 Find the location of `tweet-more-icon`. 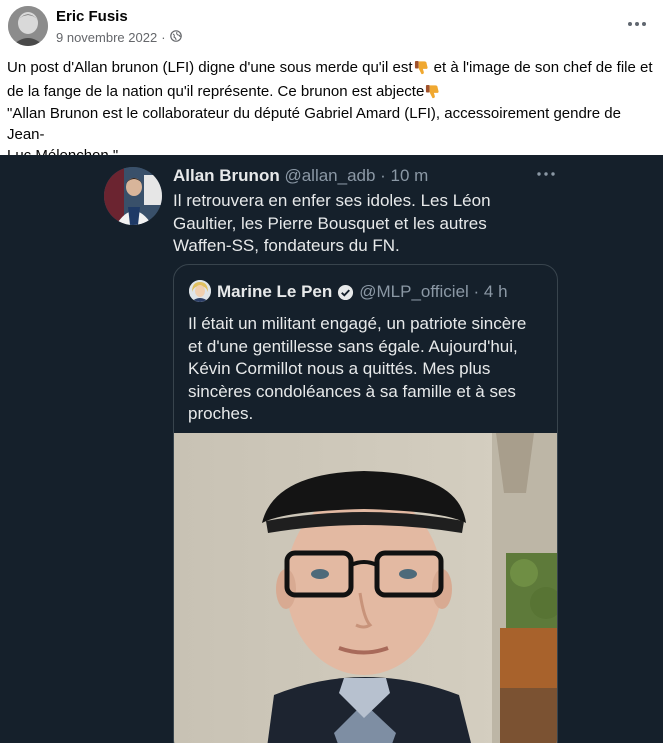

tweet-more-icon is located at coordinates (546, 174).